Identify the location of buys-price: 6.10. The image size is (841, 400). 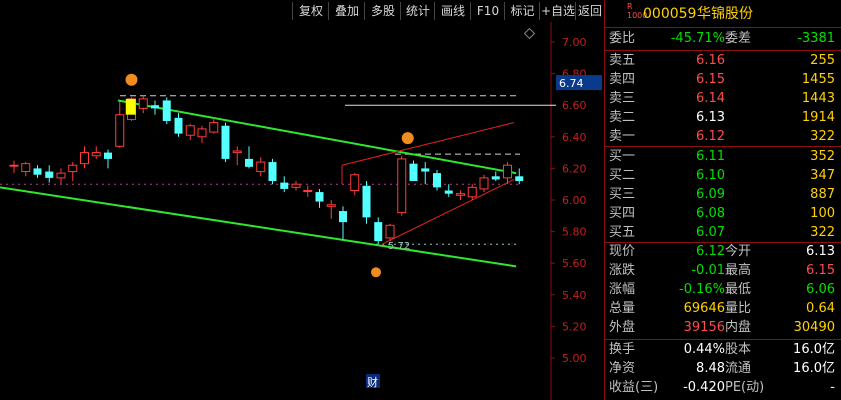
(710, 175).